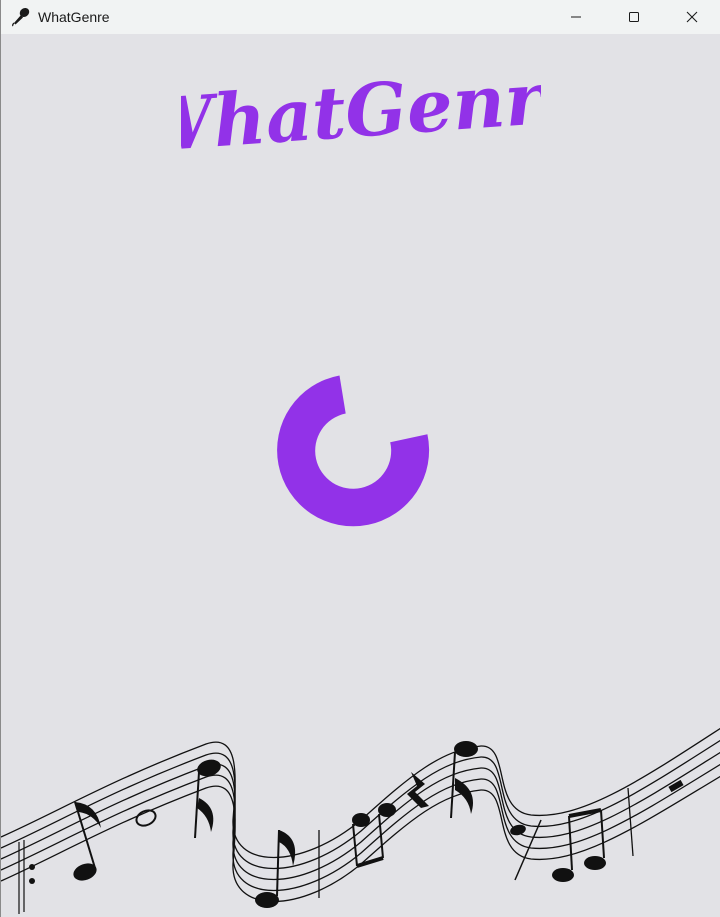 The image size is (720, 917). Describe the element at coordinates (360, 17) in the screenshot. I see `title-bar: WhatGenre` at that location.